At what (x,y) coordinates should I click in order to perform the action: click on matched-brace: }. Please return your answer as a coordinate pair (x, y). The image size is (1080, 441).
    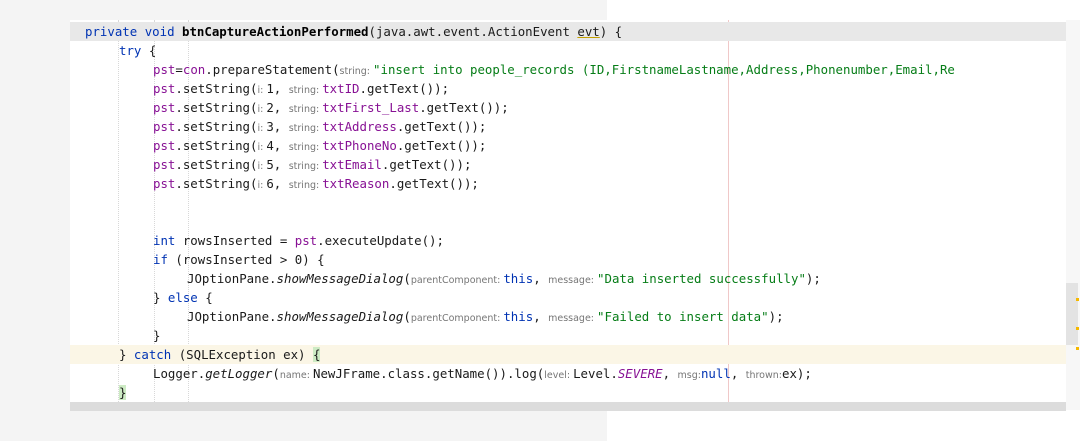
    Looking at the image, I should click on (123, 392).